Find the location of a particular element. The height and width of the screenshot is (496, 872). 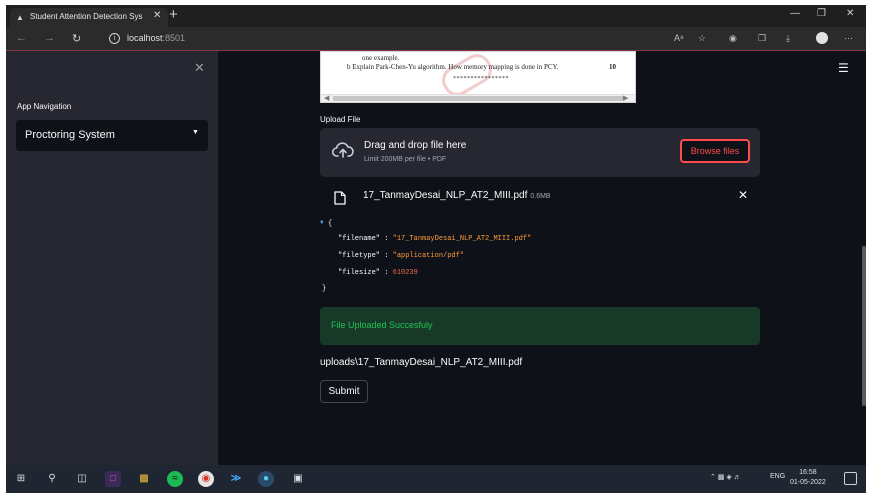

json-row-filesize: "filesize" : 610239 is located at coordinates (378, 273).